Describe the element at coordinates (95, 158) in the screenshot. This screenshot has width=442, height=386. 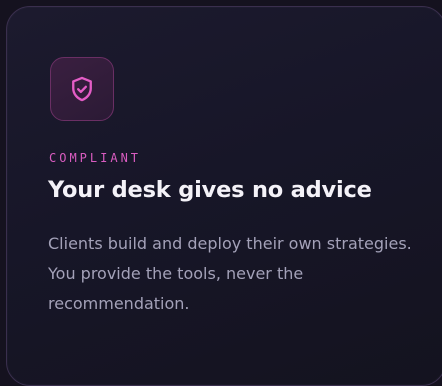
I see `eyebrow-label: COMPLIANT` at that location.